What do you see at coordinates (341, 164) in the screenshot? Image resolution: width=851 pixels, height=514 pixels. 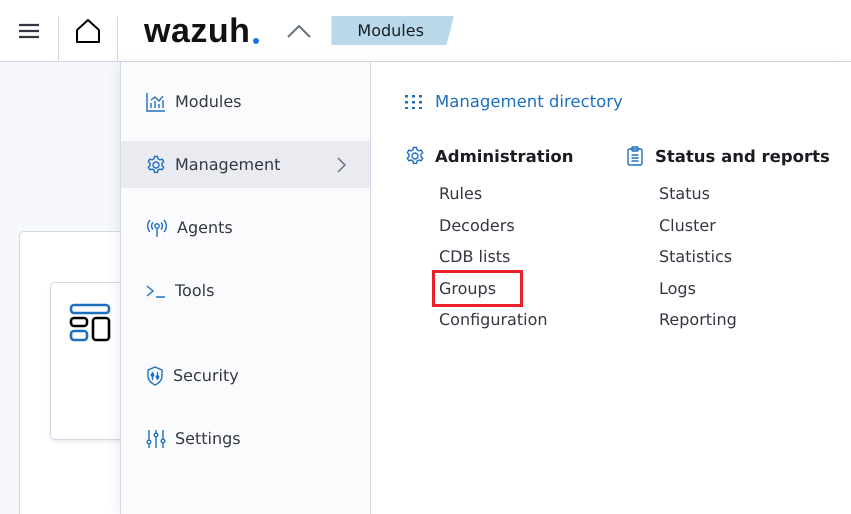 I see `chevron-right-icon` at bounding box center [341, 164].